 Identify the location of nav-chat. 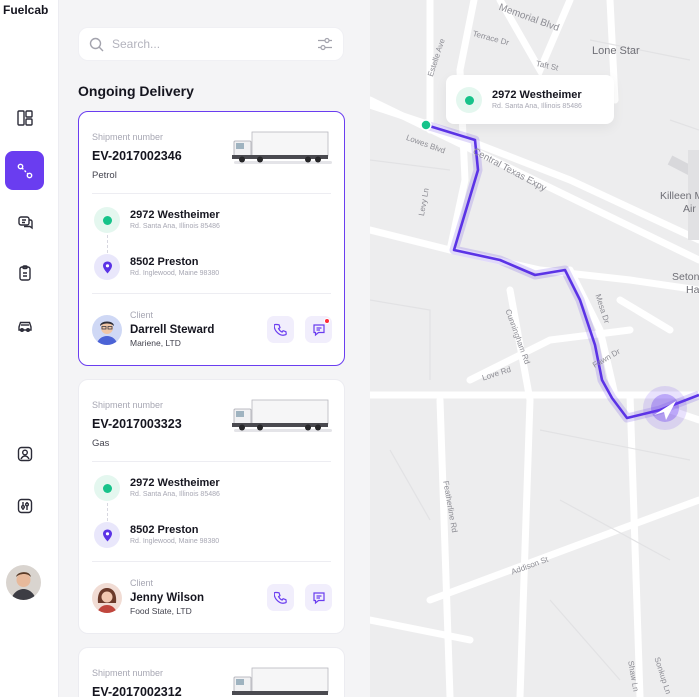
(24, 221).